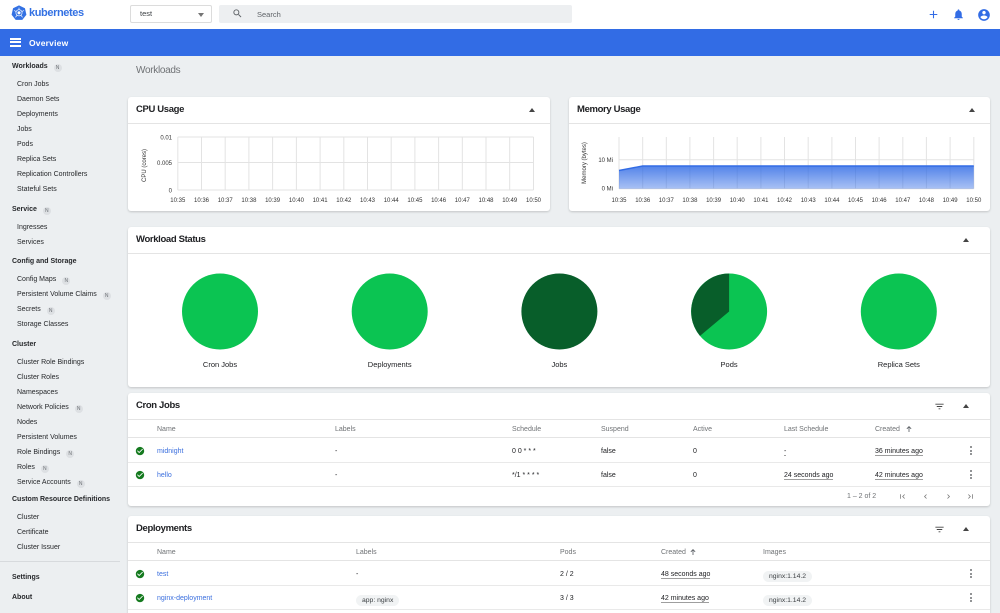  I want to click on svg-text: Jobs, so click(559, 364).